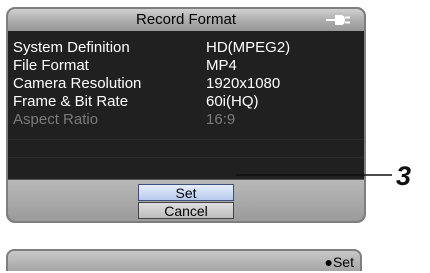 Image resolution: width=430 pixels, height=273 pixels. I want to click on callout-leader-line, so click(314, 175).